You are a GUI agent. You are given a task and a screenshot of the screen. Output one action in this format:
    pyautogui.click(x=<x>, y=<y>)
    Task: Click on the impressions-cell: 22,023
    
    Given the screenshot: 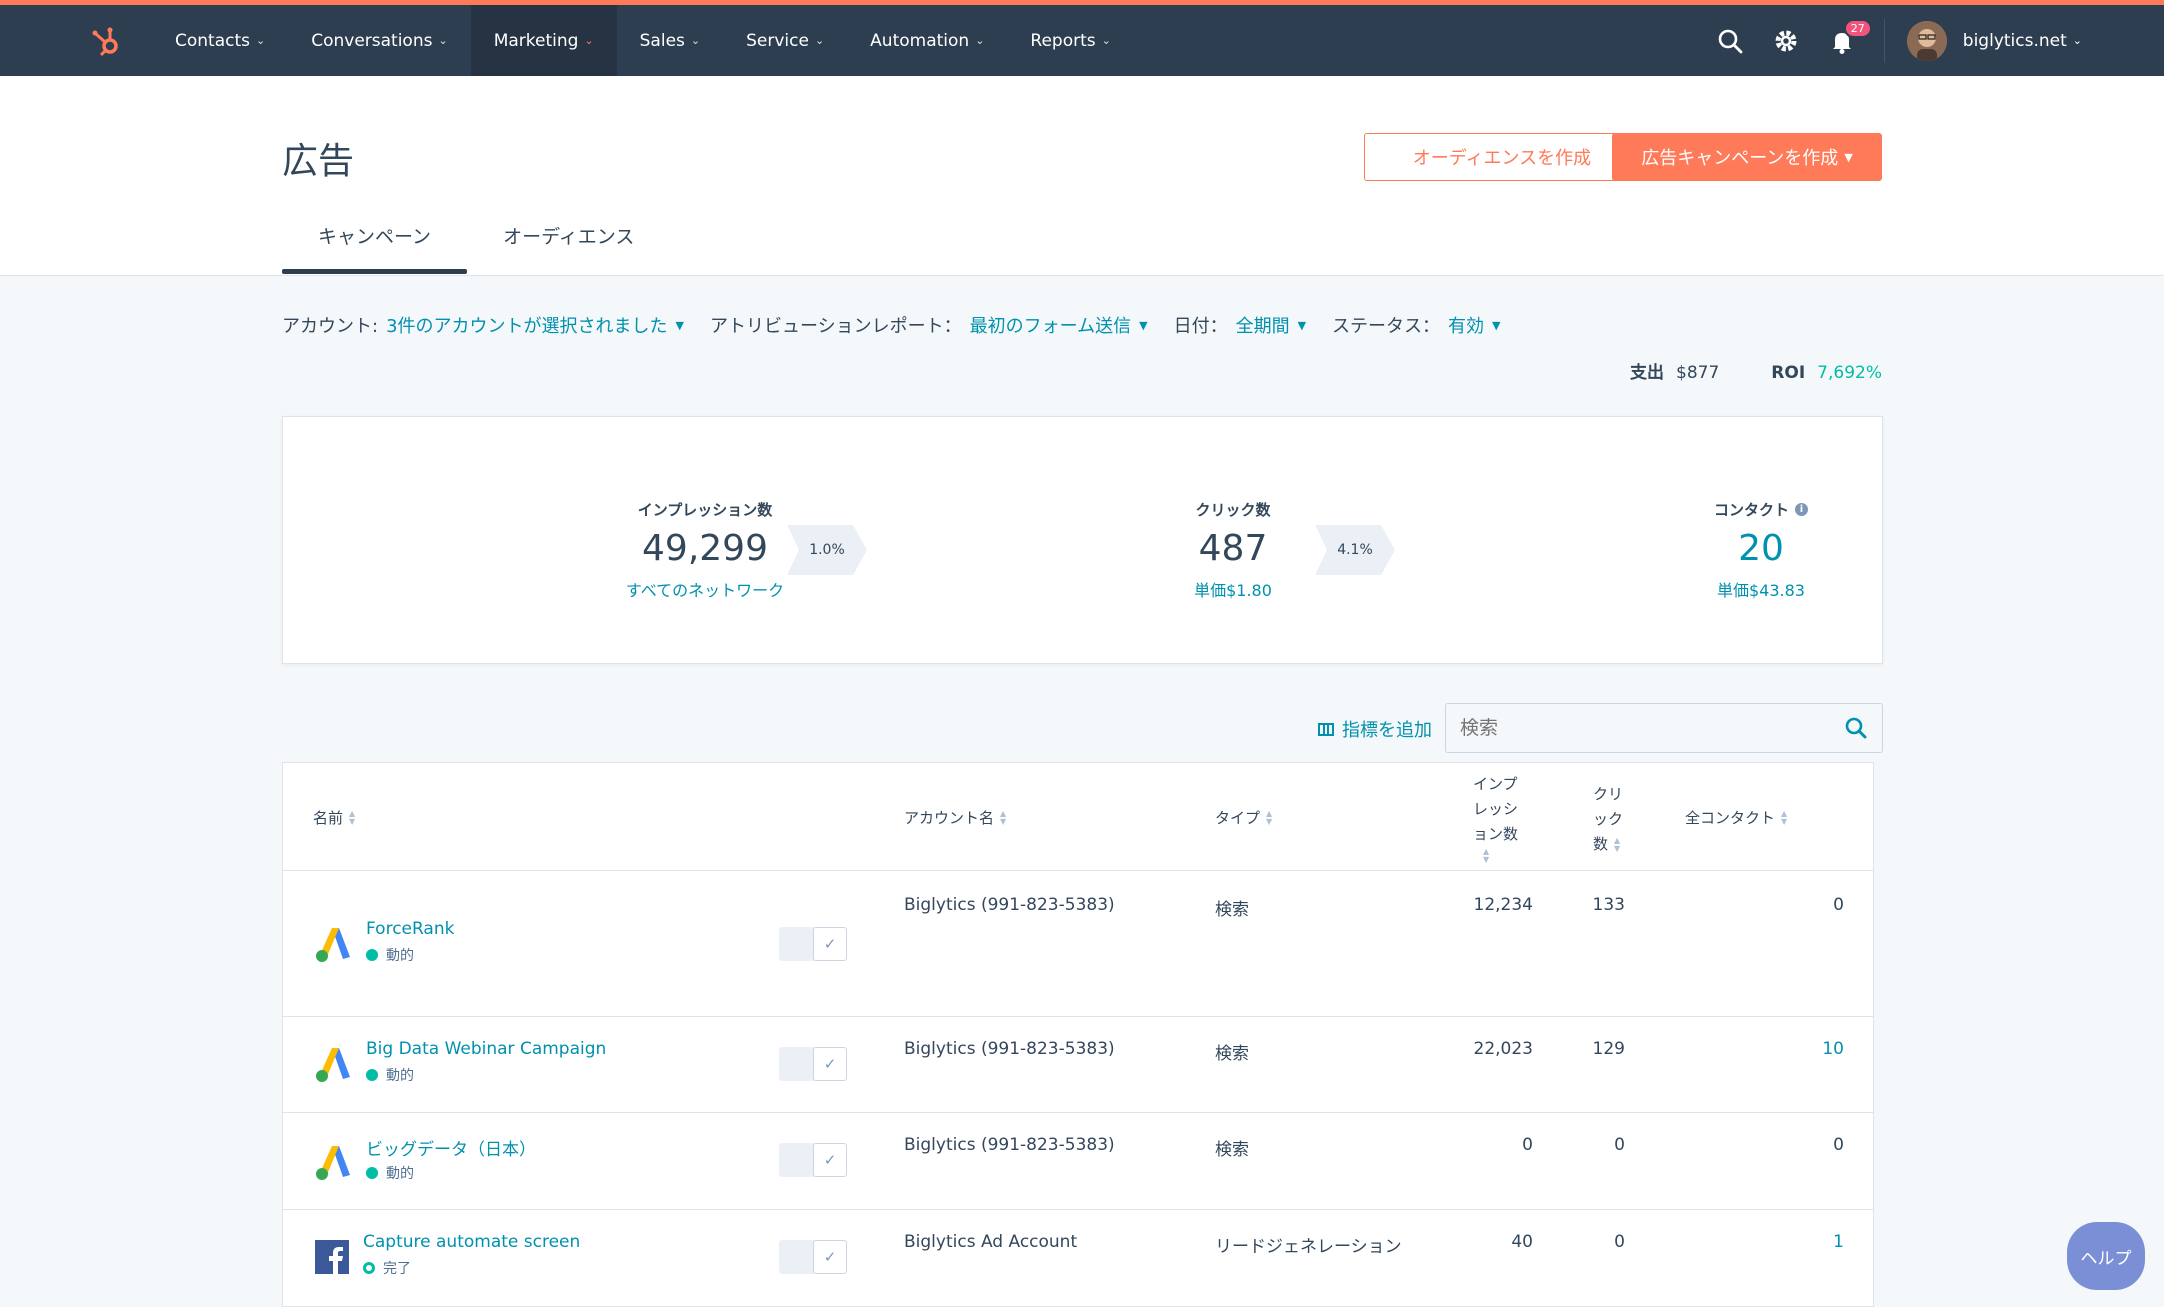 What is the action you would take?
    pyautogui.click(x=1503, y=1049)
    